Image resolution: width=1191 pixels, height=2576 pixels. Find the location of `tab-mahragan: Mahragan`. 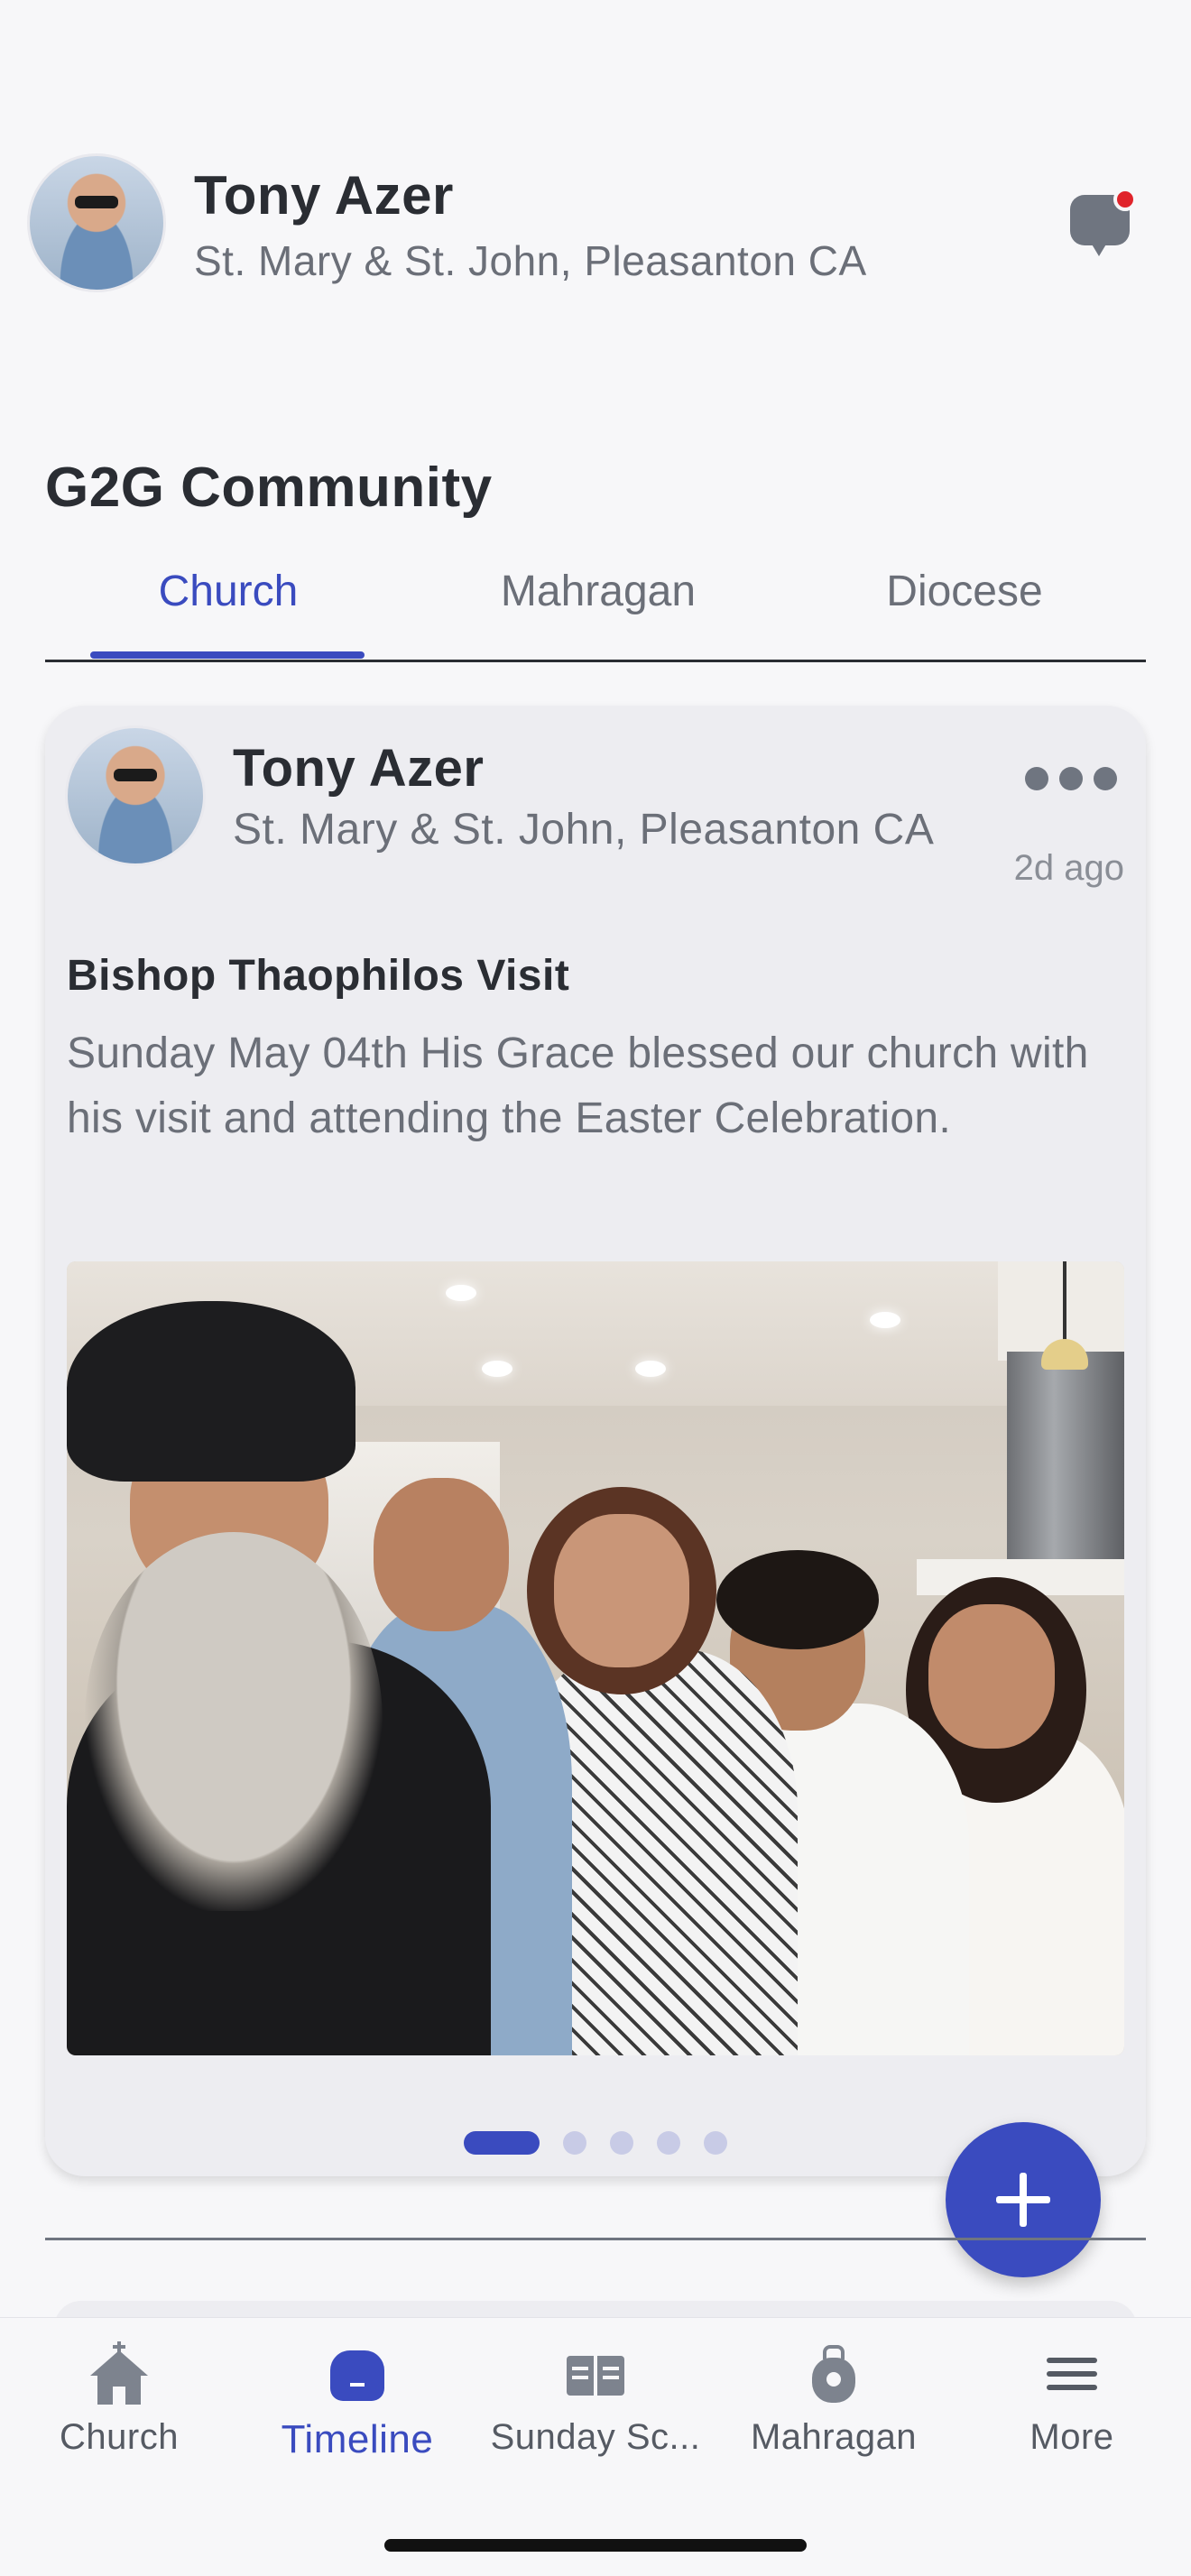

tab-mahragan: Mahragan is located at coordinates (598, 591).